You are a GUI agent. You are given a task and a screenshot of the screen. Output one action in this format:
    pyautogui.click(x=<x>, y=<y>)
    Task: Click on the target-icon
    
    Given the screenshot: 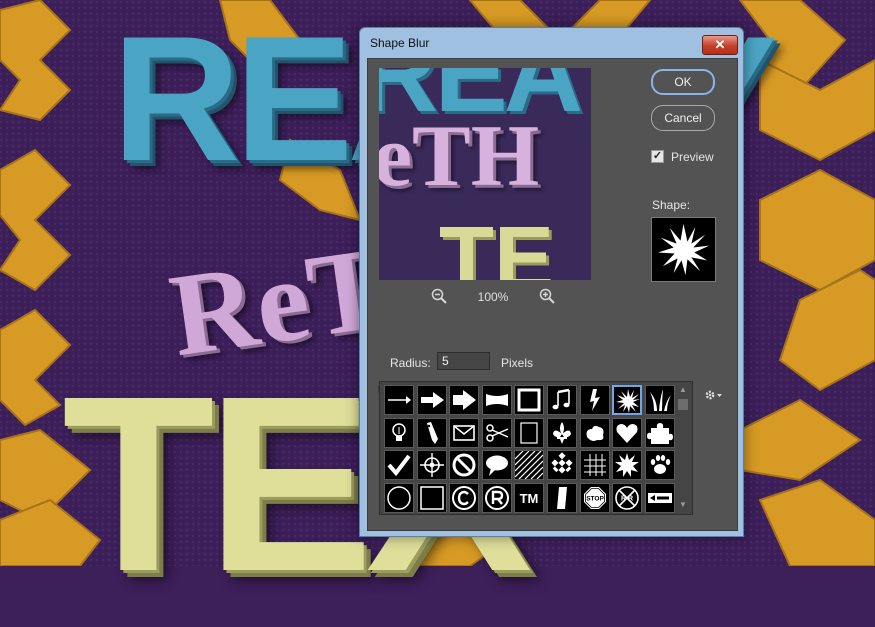 What is the action you would take?
    pyautogui.click(x=431, y=465)
    